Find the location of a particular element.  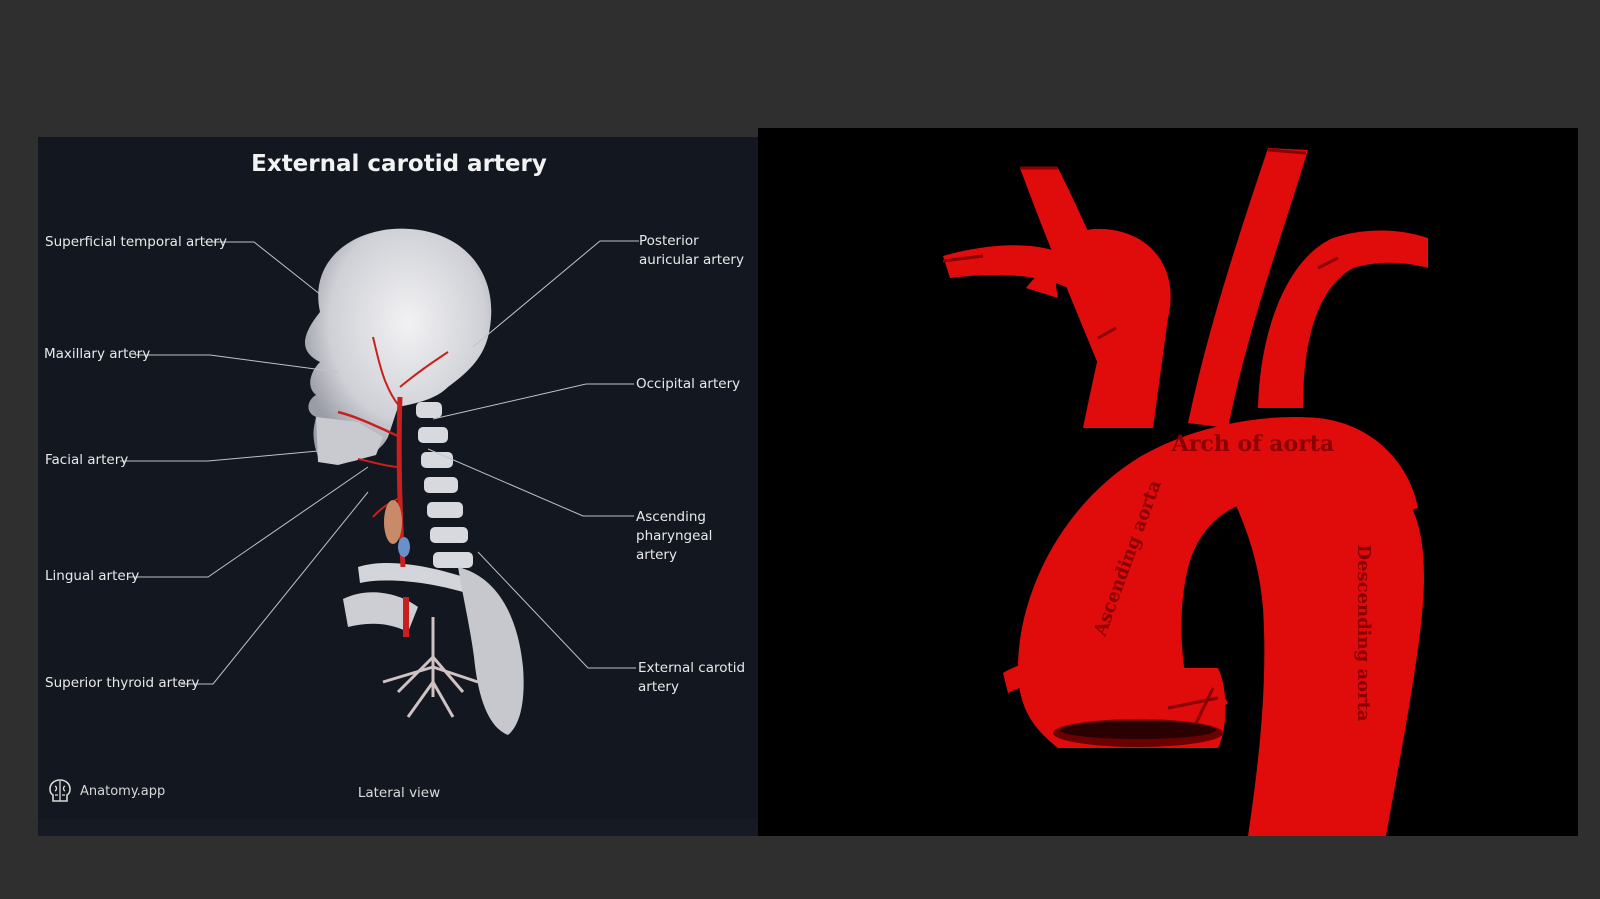

label-lingual-artery: Lingual artery is located at coordinates (92, 576).